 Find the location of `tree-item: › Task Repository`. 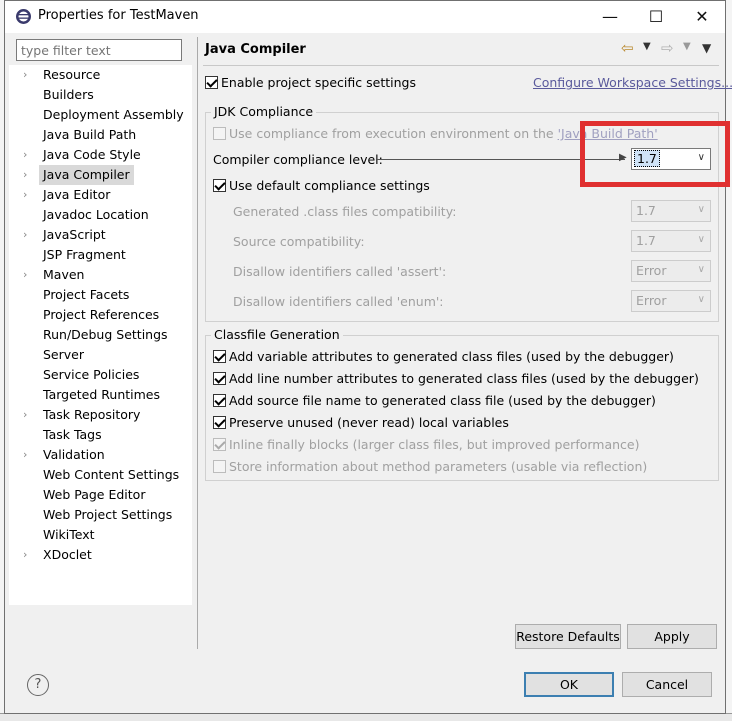

tree-item: › Task Repository is located at coordinates (100, 415).